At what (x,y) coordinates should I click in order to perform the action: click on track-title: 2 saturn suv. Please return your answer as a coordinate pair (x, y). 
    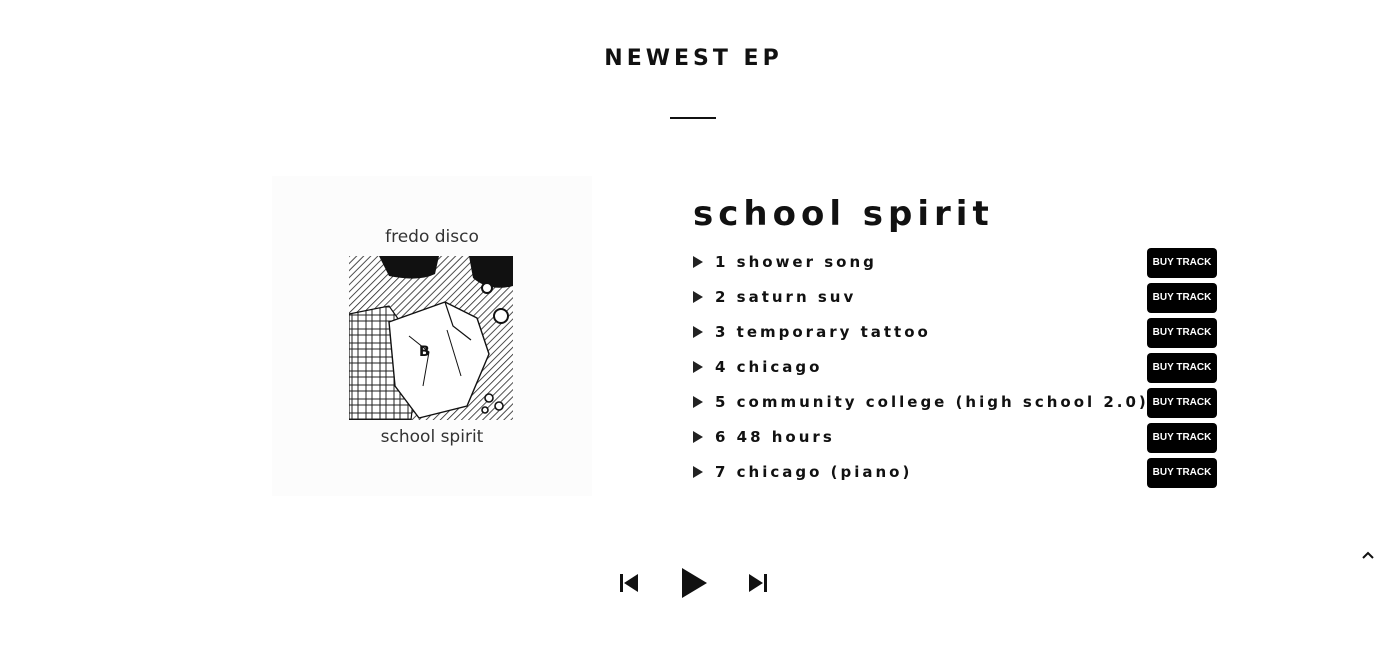
    Looking at the image, I should click on (785, 297).